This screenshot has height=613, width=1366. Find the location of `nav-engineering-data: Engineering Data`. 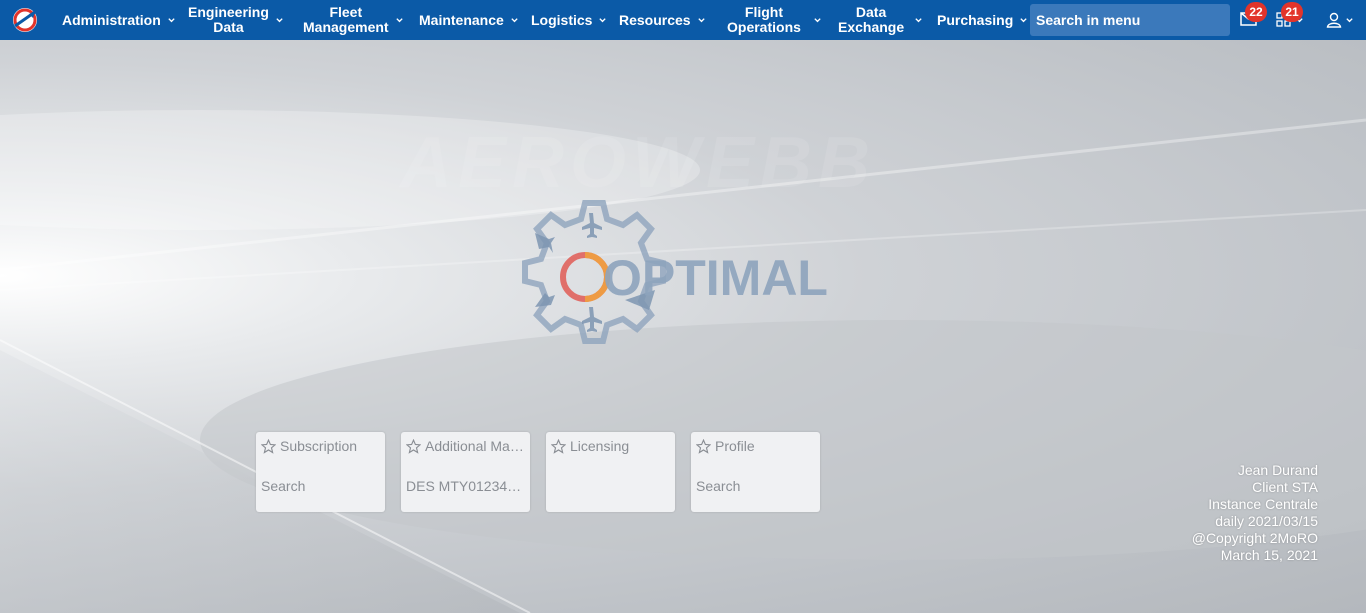

nav-engineering-data: Engineering Data is located at coordinates (236, 20).